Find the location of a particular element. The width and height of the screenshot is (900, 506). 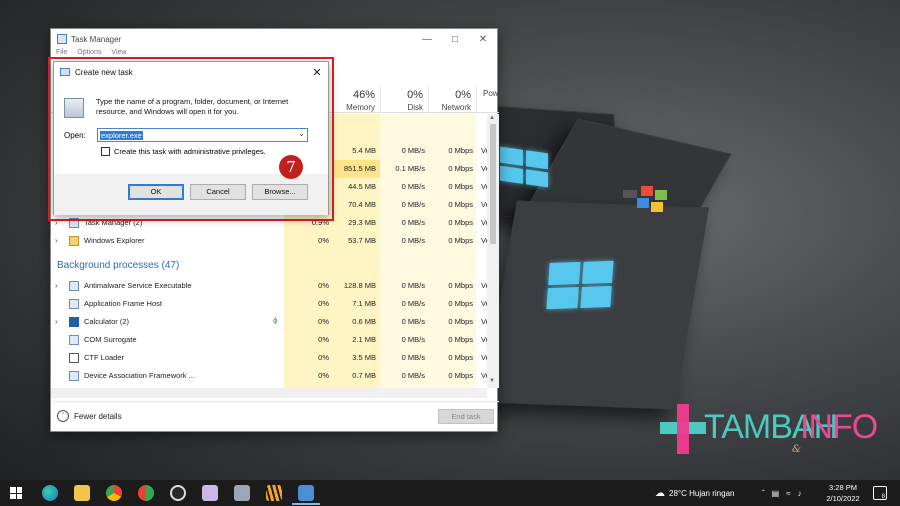

section-header-background: Background processes (47) is located at coordinates (118, 265).